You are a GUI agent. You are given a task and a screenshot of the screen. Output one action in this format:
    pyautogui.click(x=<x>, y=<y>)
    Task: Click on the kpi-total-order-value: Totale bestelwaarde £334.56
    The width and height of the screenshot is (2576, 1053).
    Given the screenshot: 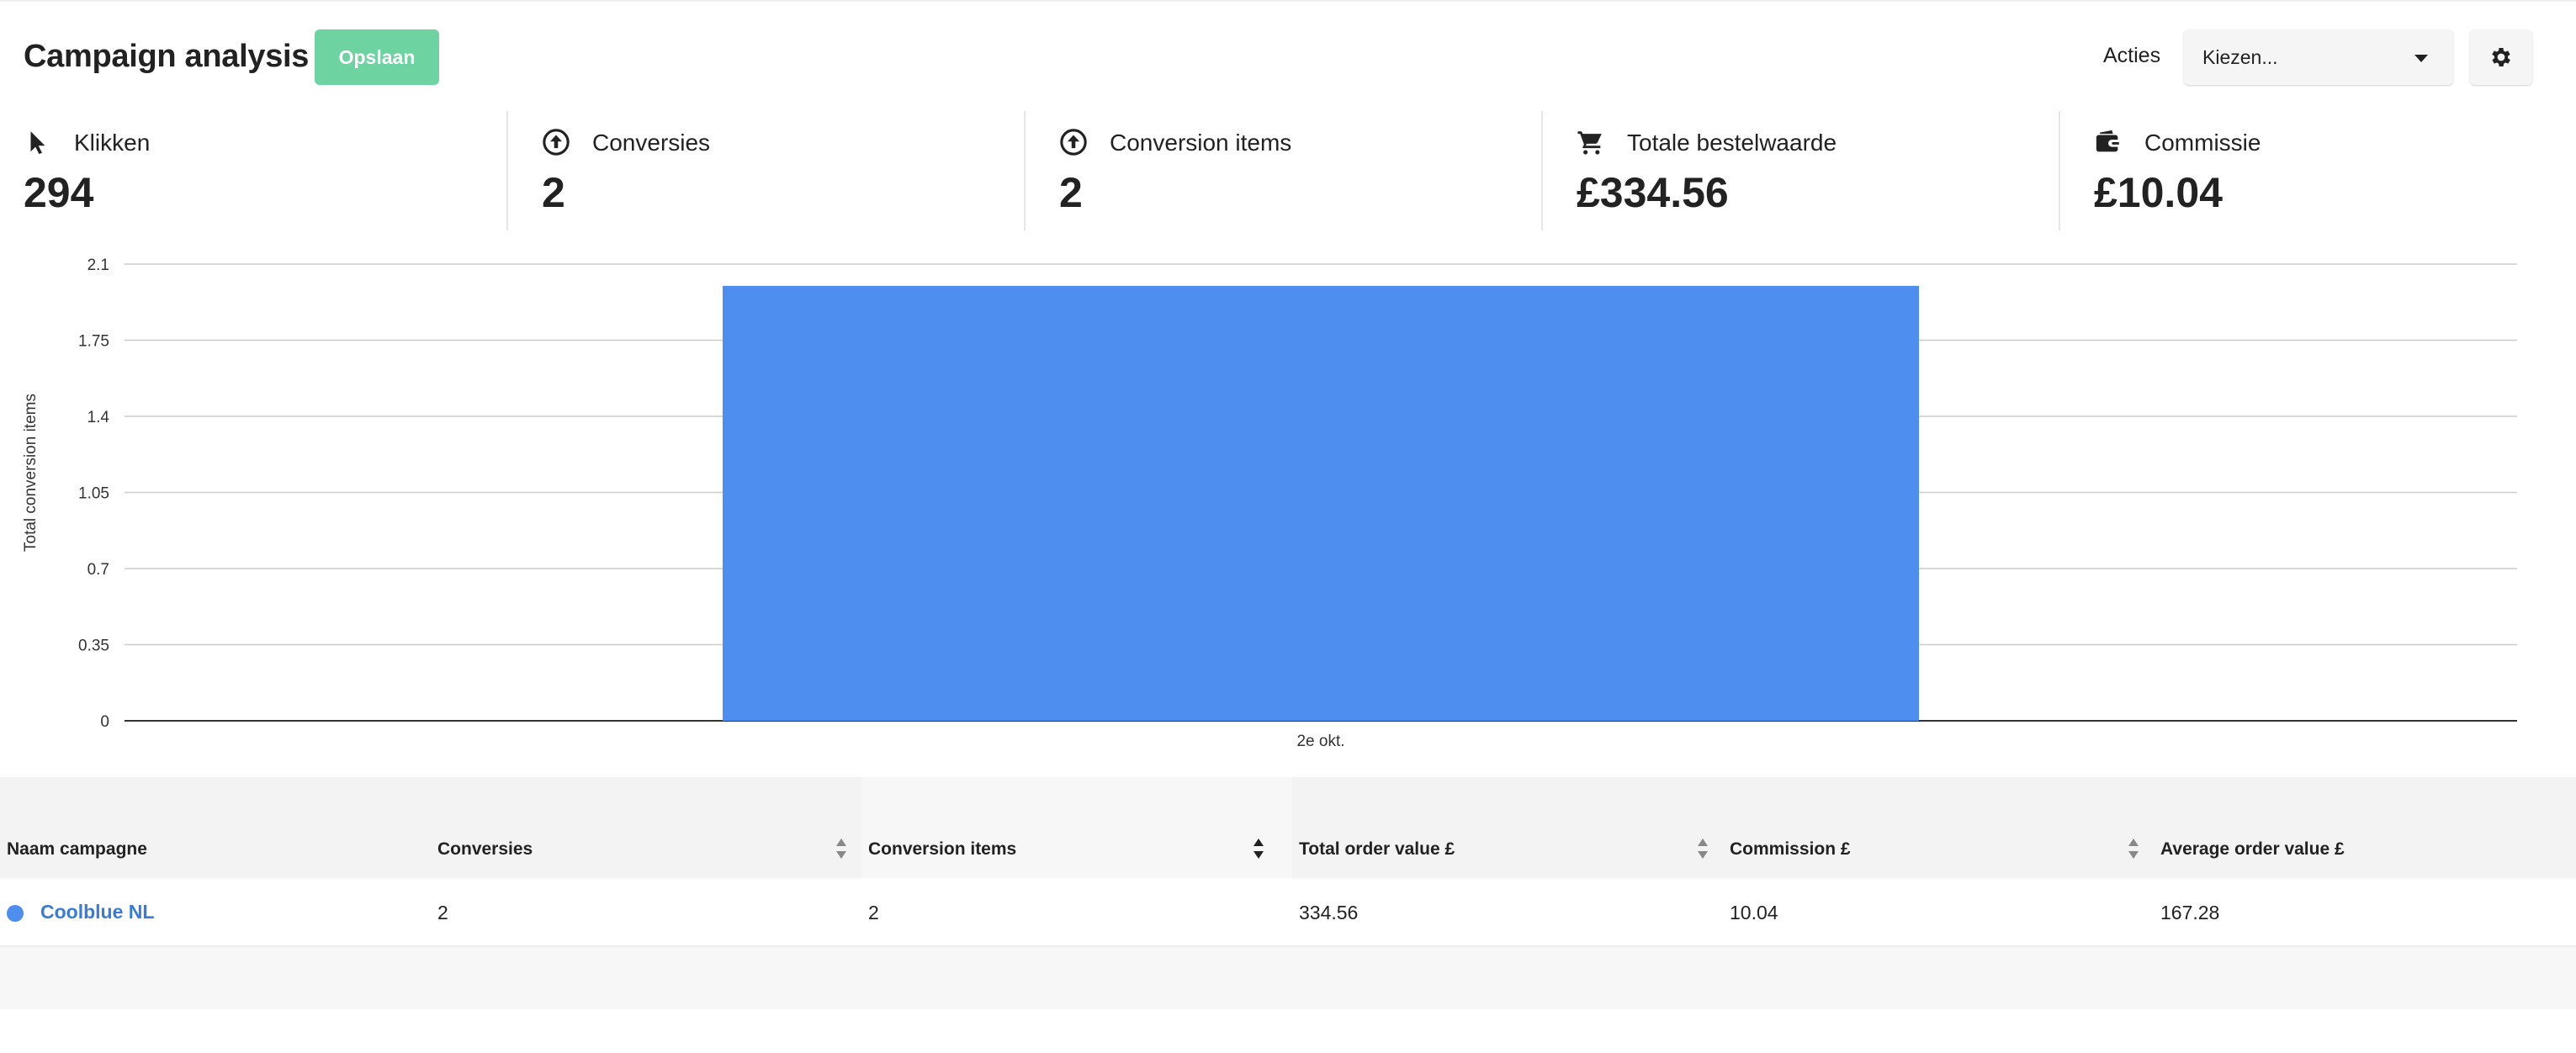 What is the action you would take?
    pyautogui.click(x=1800, y=170)
    